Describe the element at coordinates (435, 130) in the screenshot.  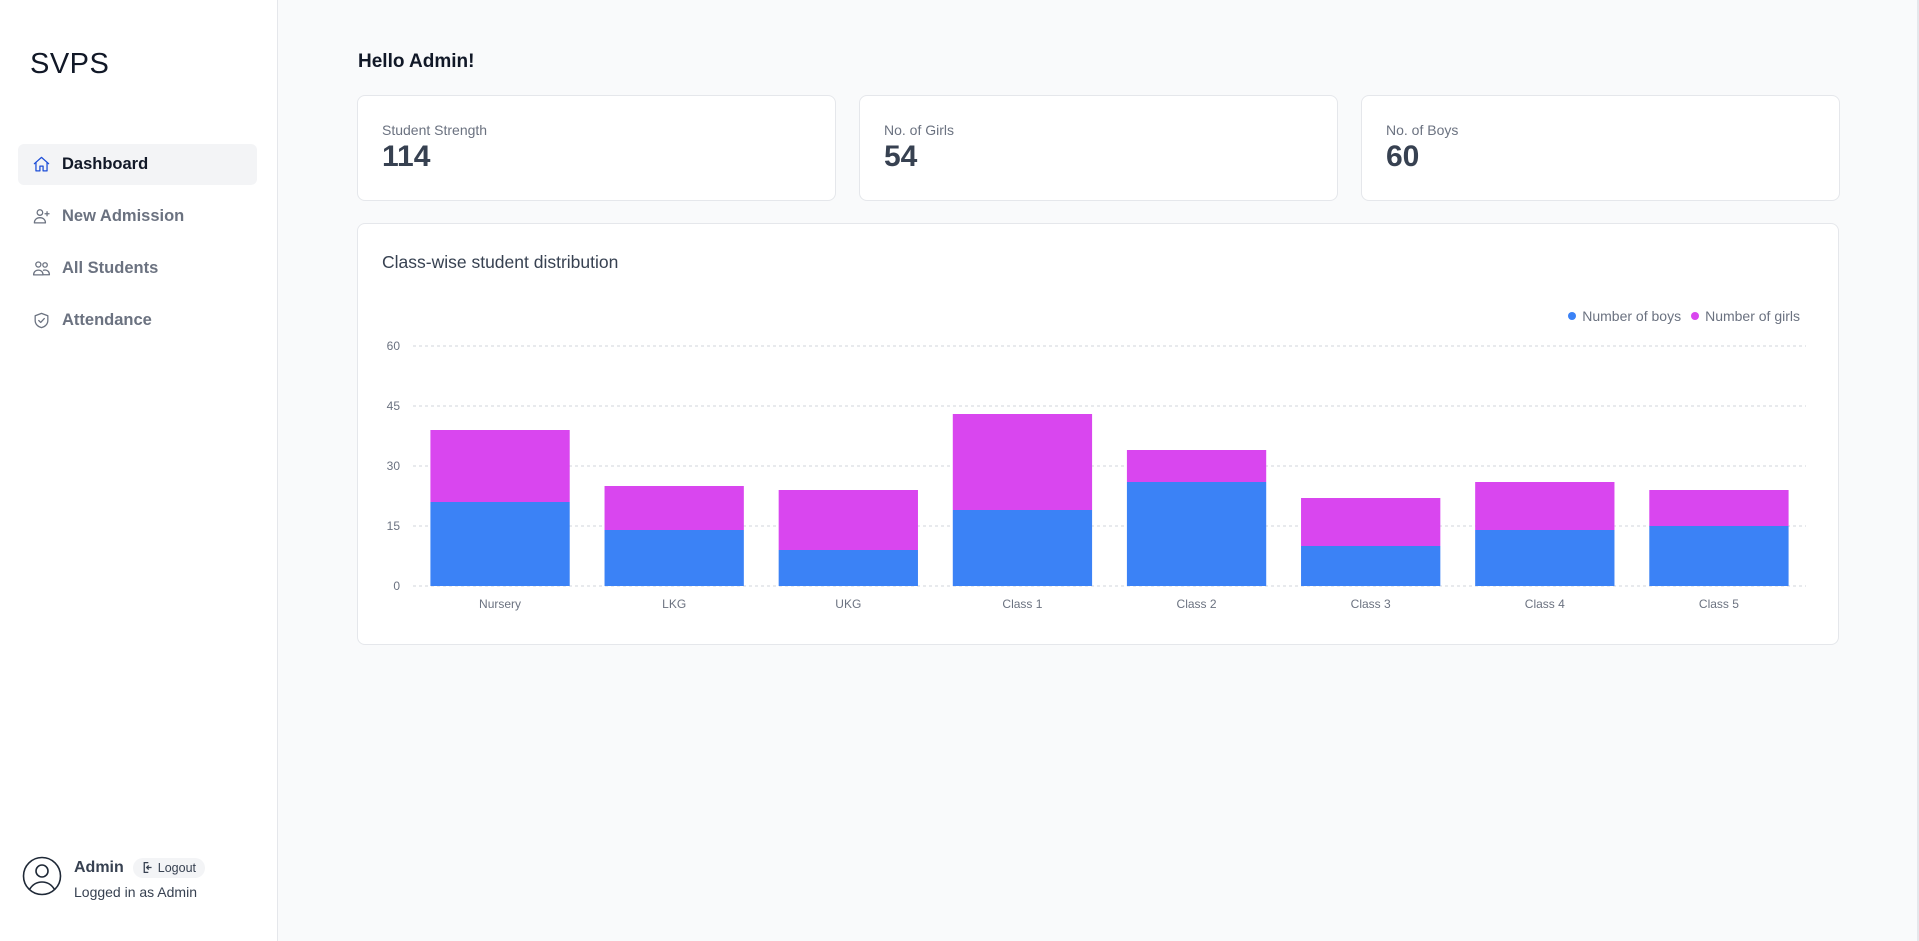
I see `stat-label: Student Strength` at that location.